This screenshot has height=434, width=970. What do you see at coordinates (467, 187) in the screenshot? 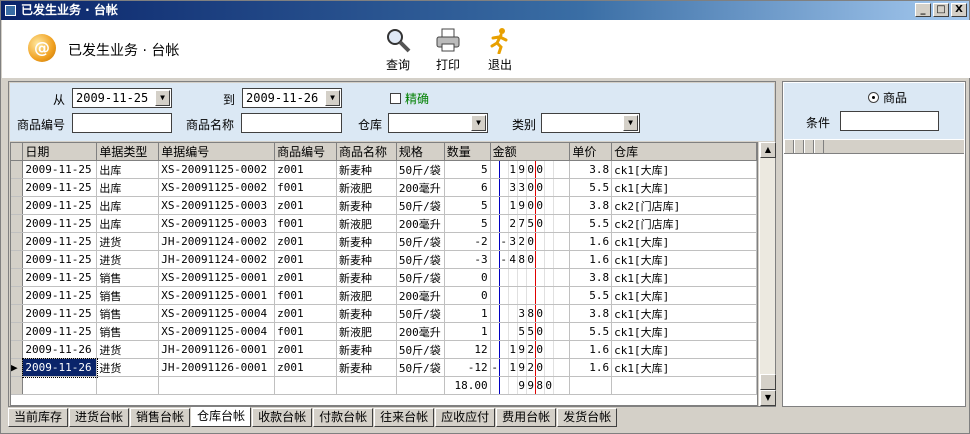
I see `table-cell: 6` at bounding box center [467, 187].